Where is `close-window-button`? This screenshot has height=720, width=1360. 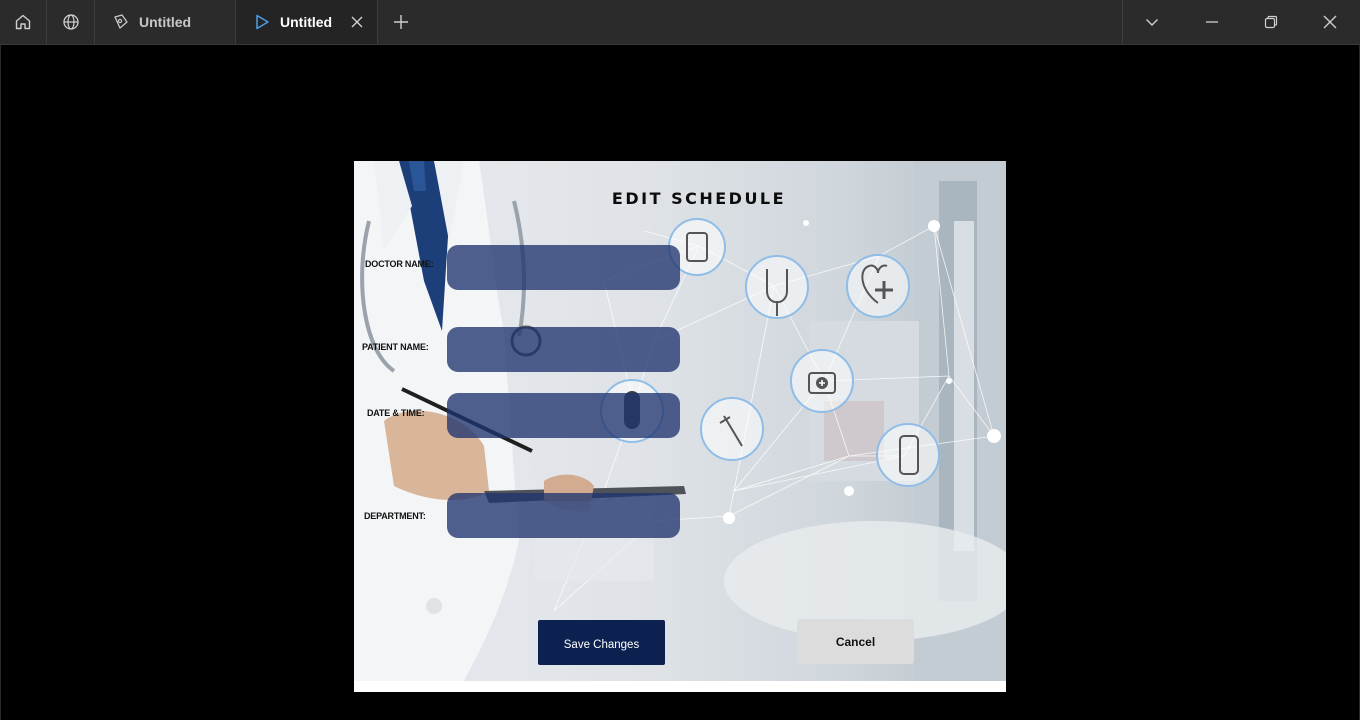
close-window-button is located at coordinates (1330, 22).